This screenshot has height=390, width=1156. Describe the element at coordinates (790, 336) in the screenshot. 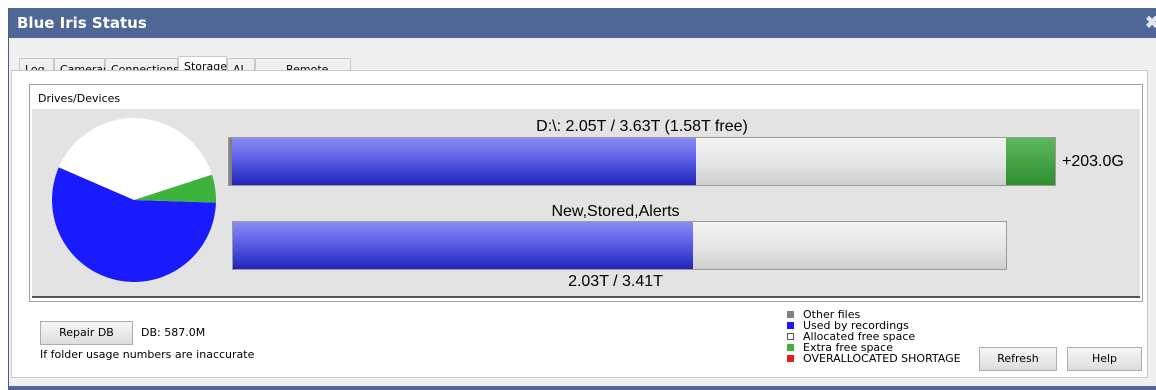

I see `legend-swatch-free` at that location.